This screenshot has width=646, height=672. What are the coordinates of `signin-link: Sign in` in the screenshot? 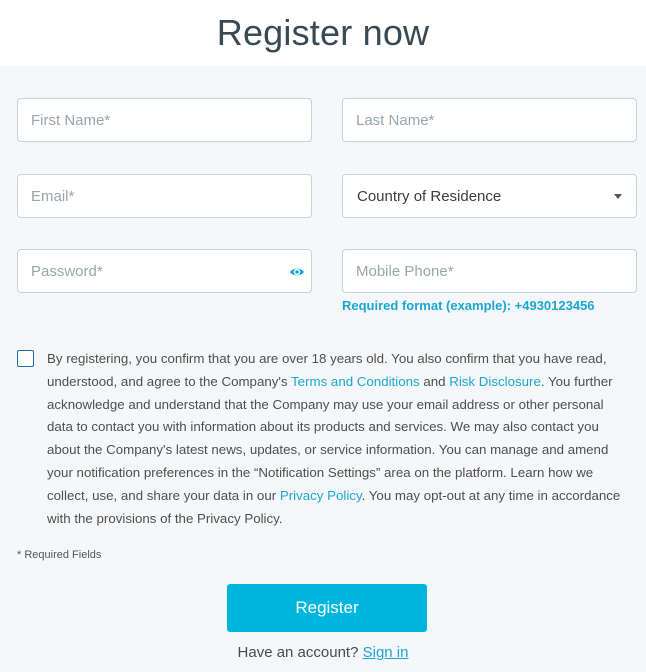 It's located at (386, 652).